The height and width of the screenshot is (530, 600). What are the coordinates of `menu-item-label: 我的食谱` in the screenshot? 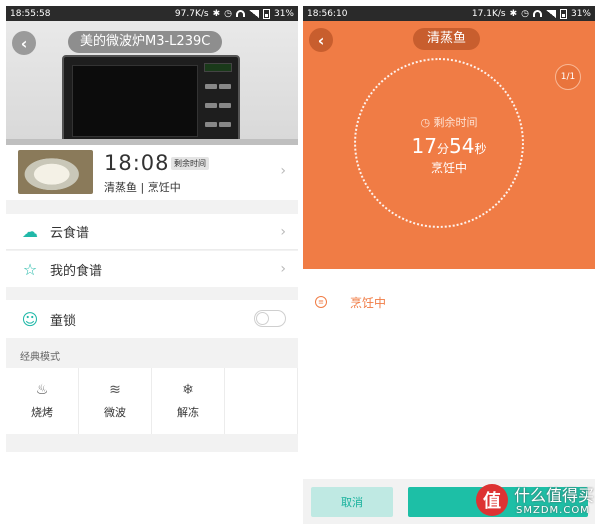 It's located at (76, 271).